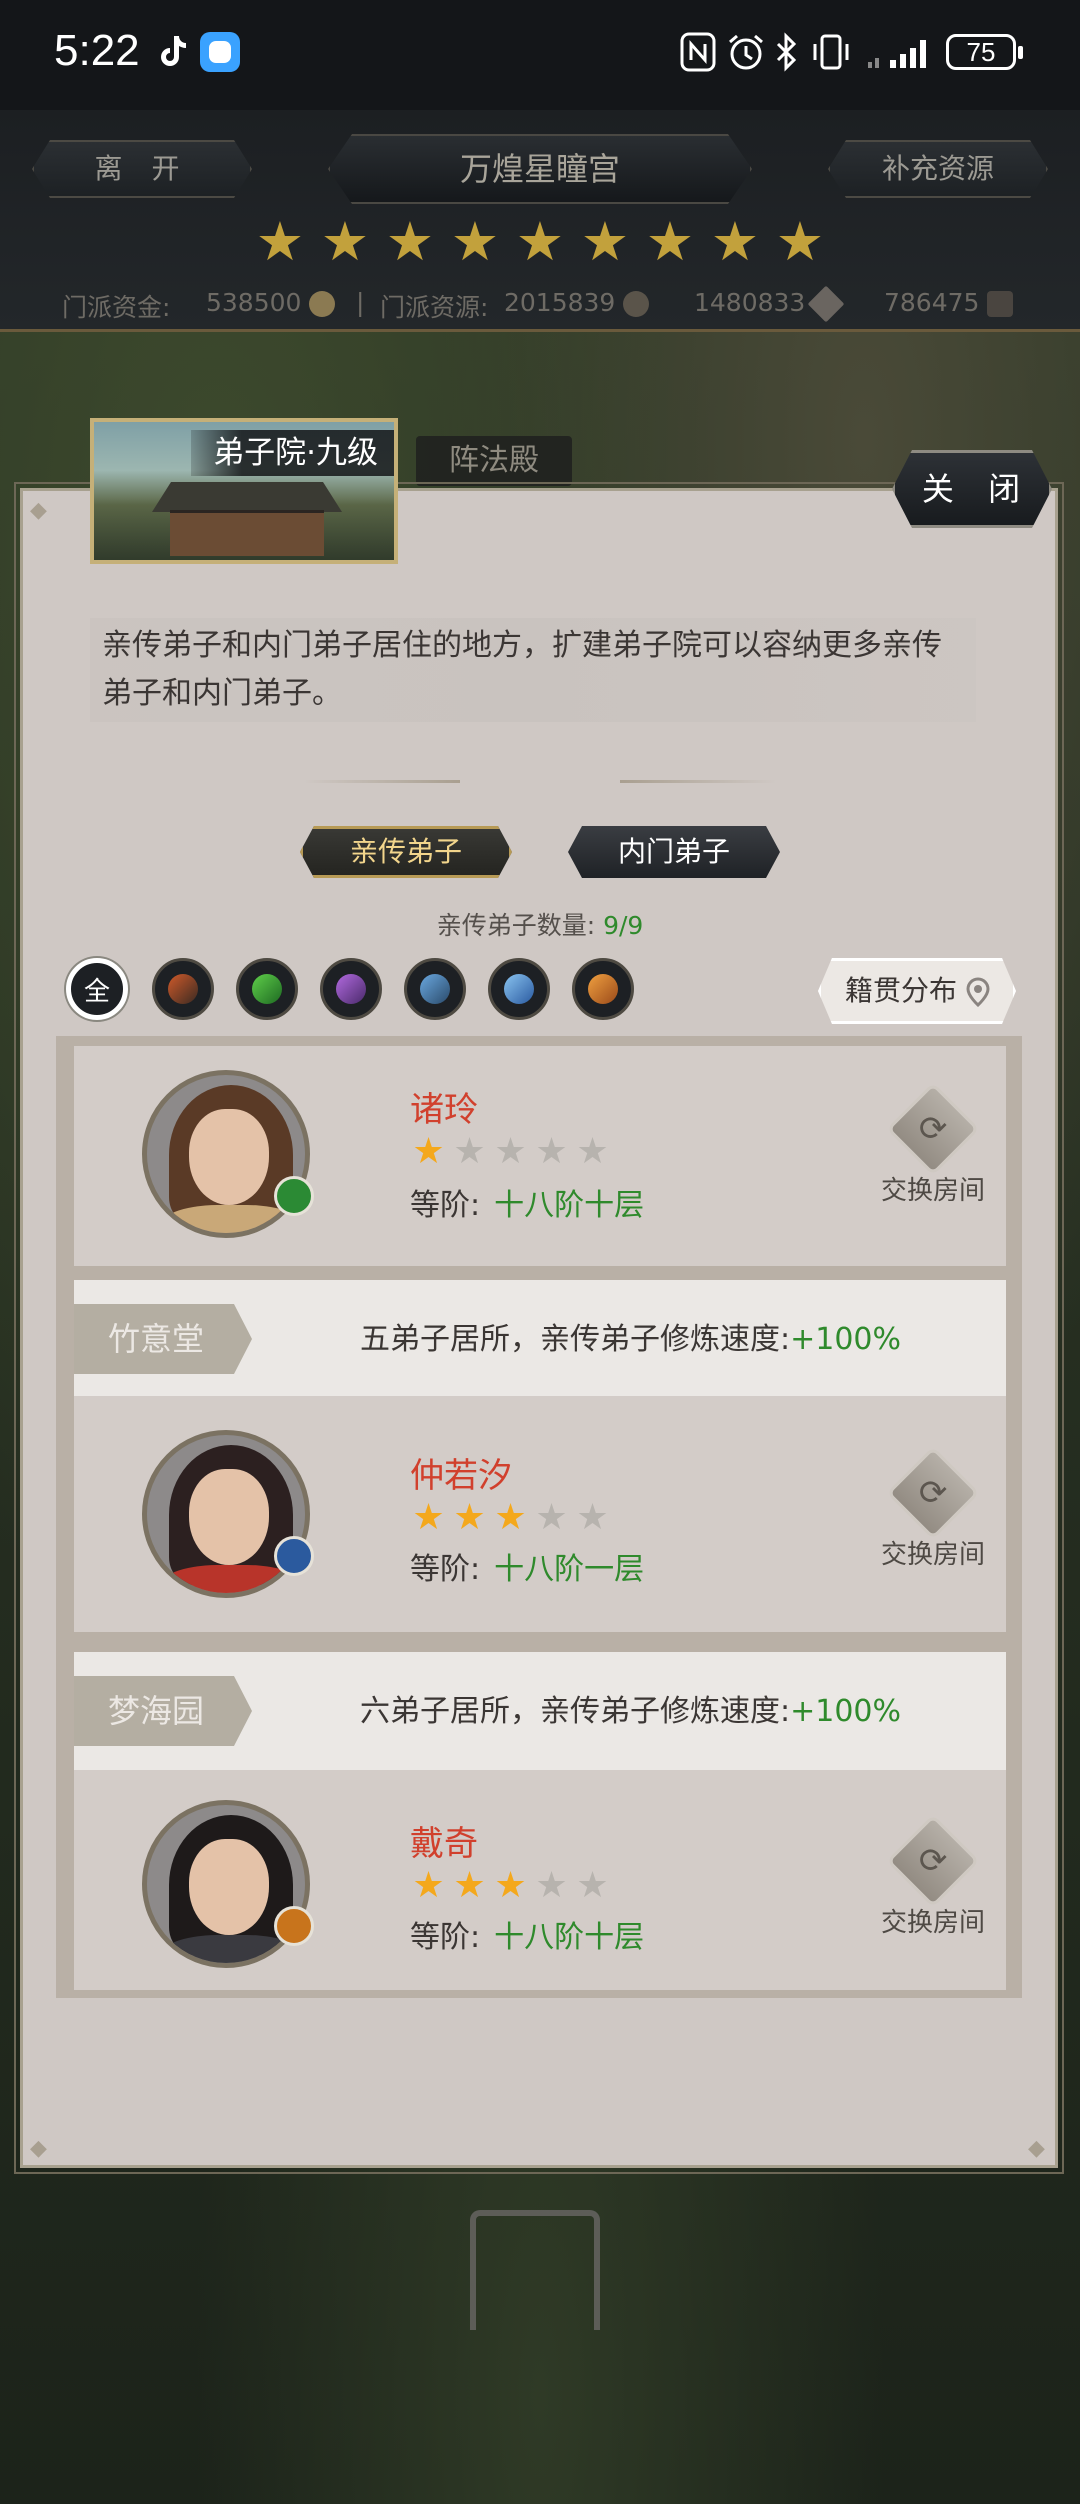 This screenshot has height=2504, width=1080. Describe the element at coordinates (444, 1844) in the screenshot. I see `disciple-name: 戴奇` at that location.